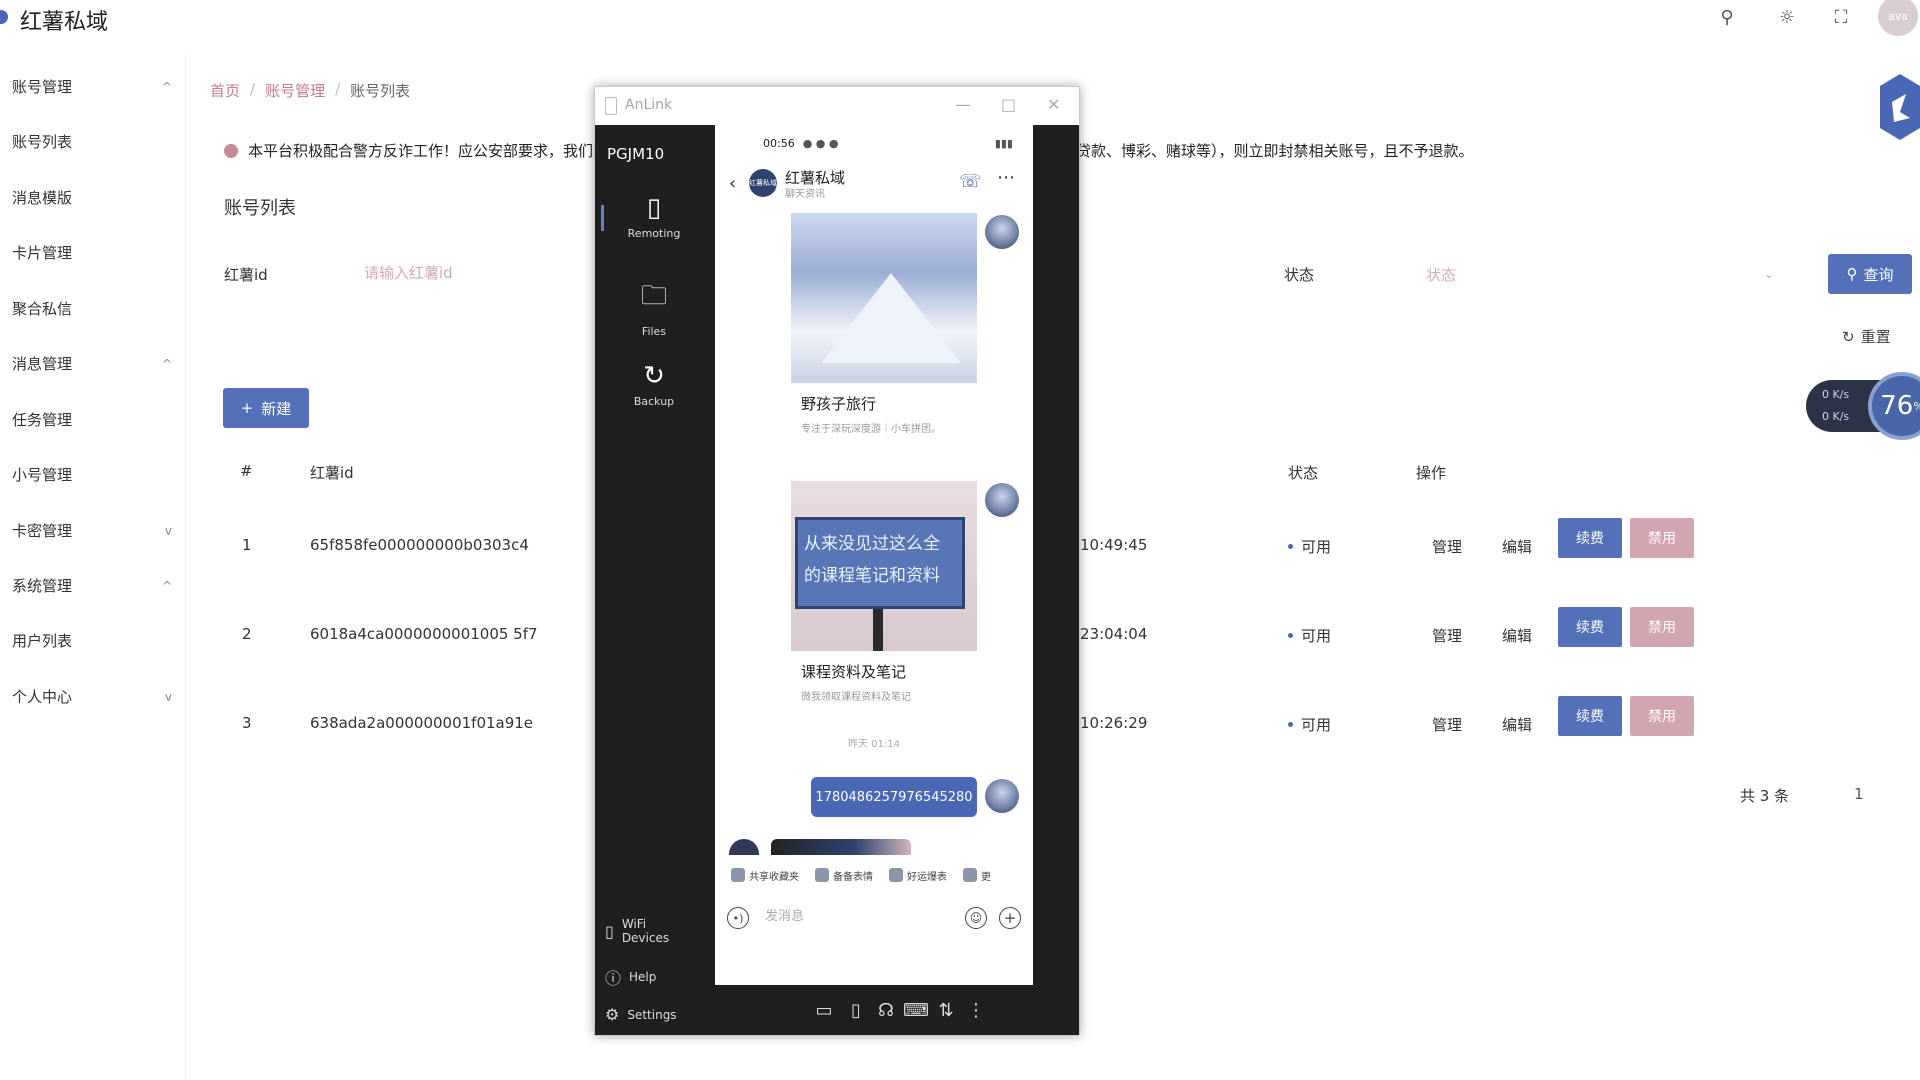  What do you see at coordinates (763, 183) in the screenshot?
I see `chat-avatar: 红薯私域` at bounding box center [763, 183].